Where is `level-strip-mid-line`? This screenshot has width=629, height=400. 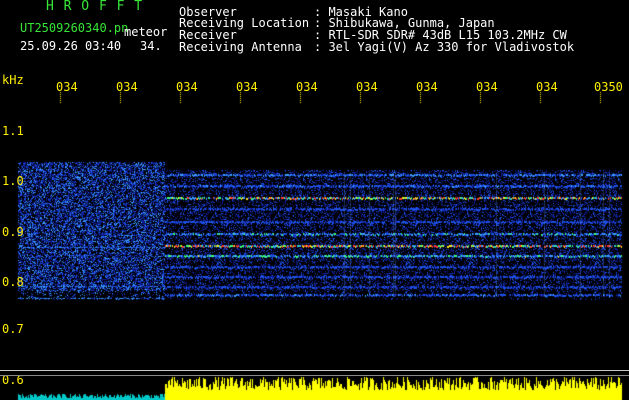
level-strip-mid-line is located at coordinates (314, 375).